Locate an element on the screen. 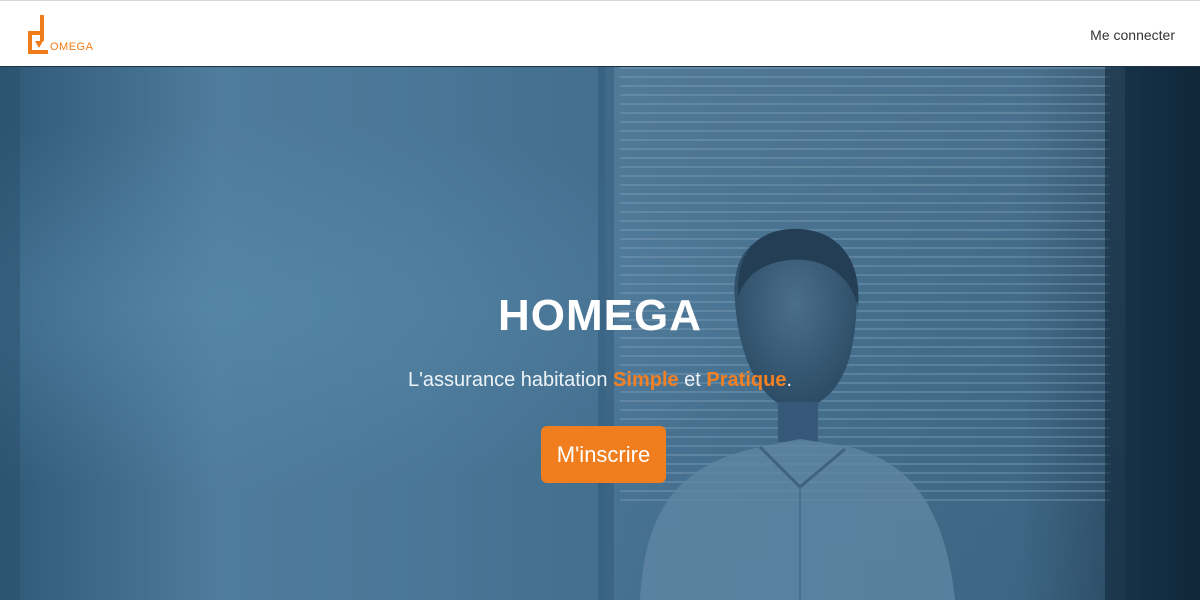  signup-button: M'inscrire is located at coordinates (603, 454).